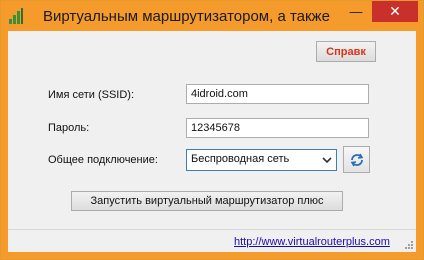 Image resolution: width=424 pixels, height=260 pixels. Describe the element at coordinates (16, 16) in the screenshot. I see `app-signal-icon` at that location.